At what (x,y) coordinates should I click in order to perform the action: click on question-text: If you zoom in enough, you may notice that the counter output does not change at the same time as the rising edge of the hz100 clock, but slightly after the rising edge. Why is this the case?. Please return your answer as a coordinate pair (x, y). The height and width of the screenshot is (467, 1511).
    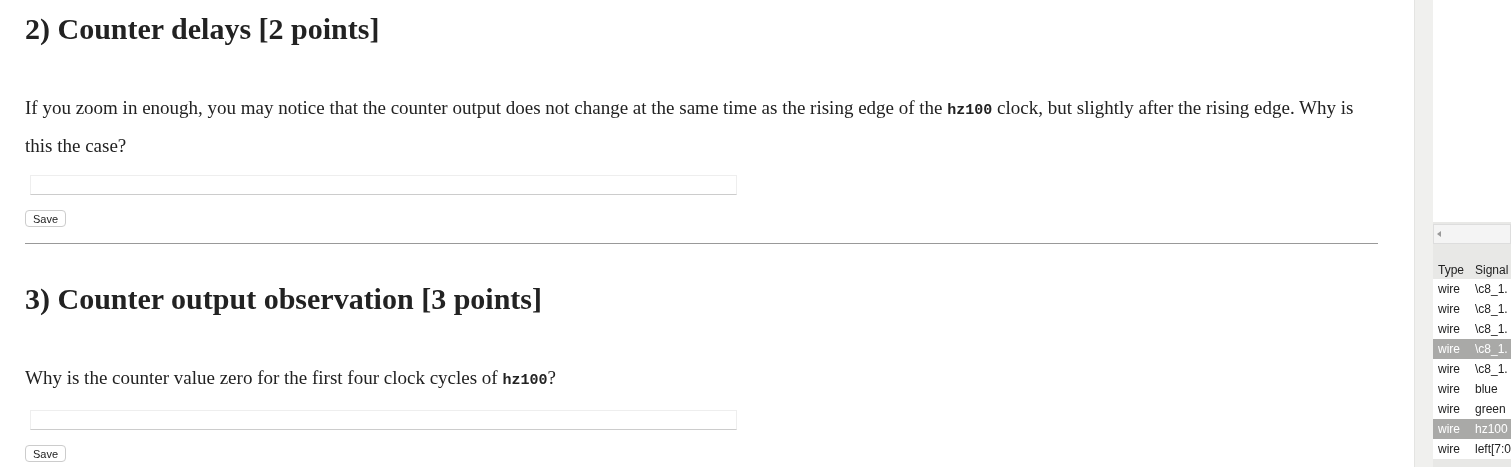
    Looking at the image, I should click on (690, 127).